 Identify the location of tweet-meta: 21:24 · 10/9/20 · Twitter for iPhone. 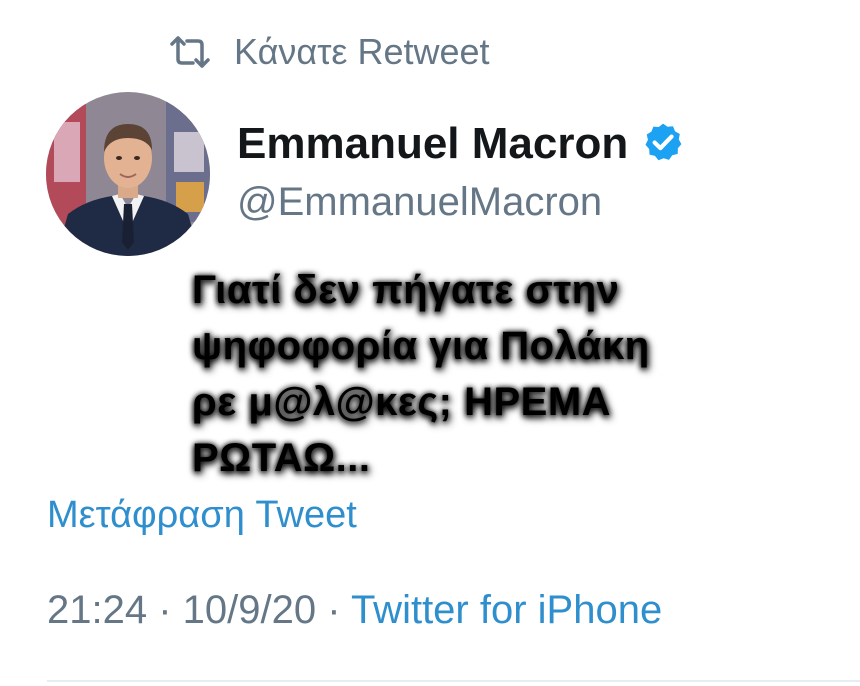
(354, 610).